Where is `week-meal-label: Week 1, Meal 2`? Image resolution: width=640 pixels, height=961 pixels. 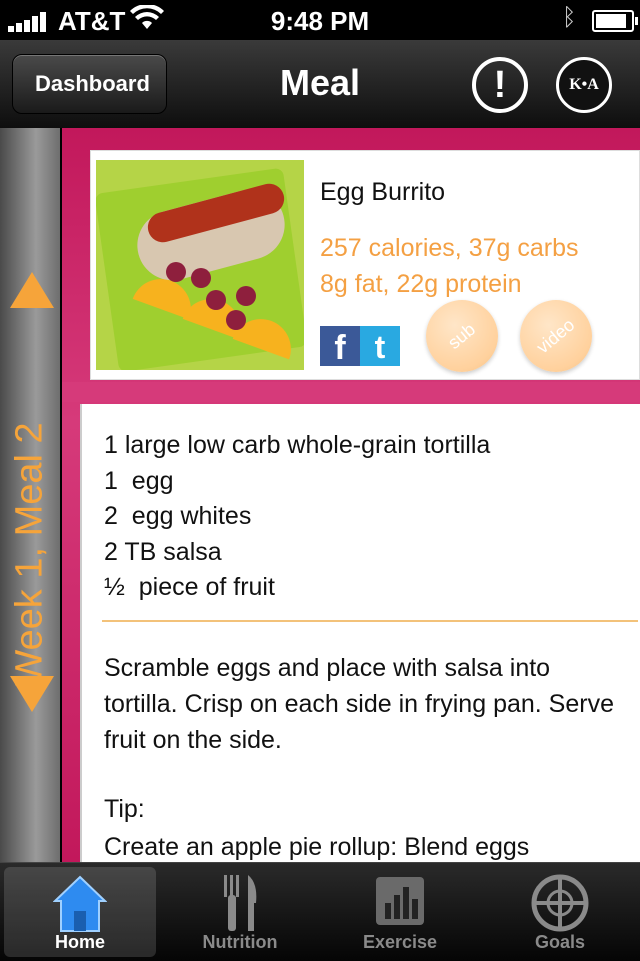 week-meal-label: Week 1, Meal 2 is located at coordinates (29, 554).